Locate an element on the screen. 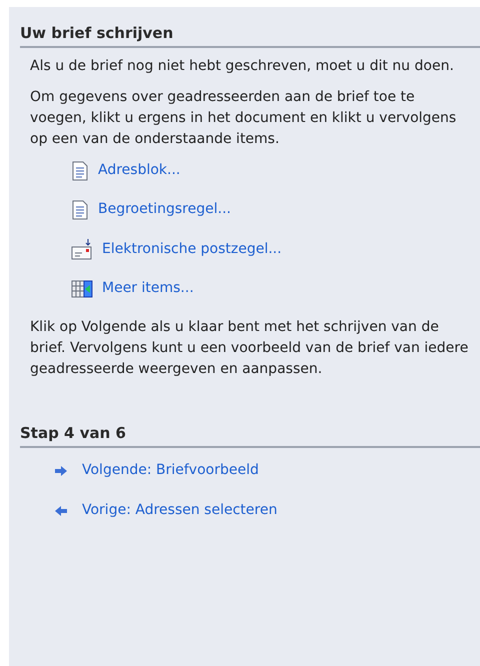  section-title: Uw brief schrijven is located at coordinates (97, 33).